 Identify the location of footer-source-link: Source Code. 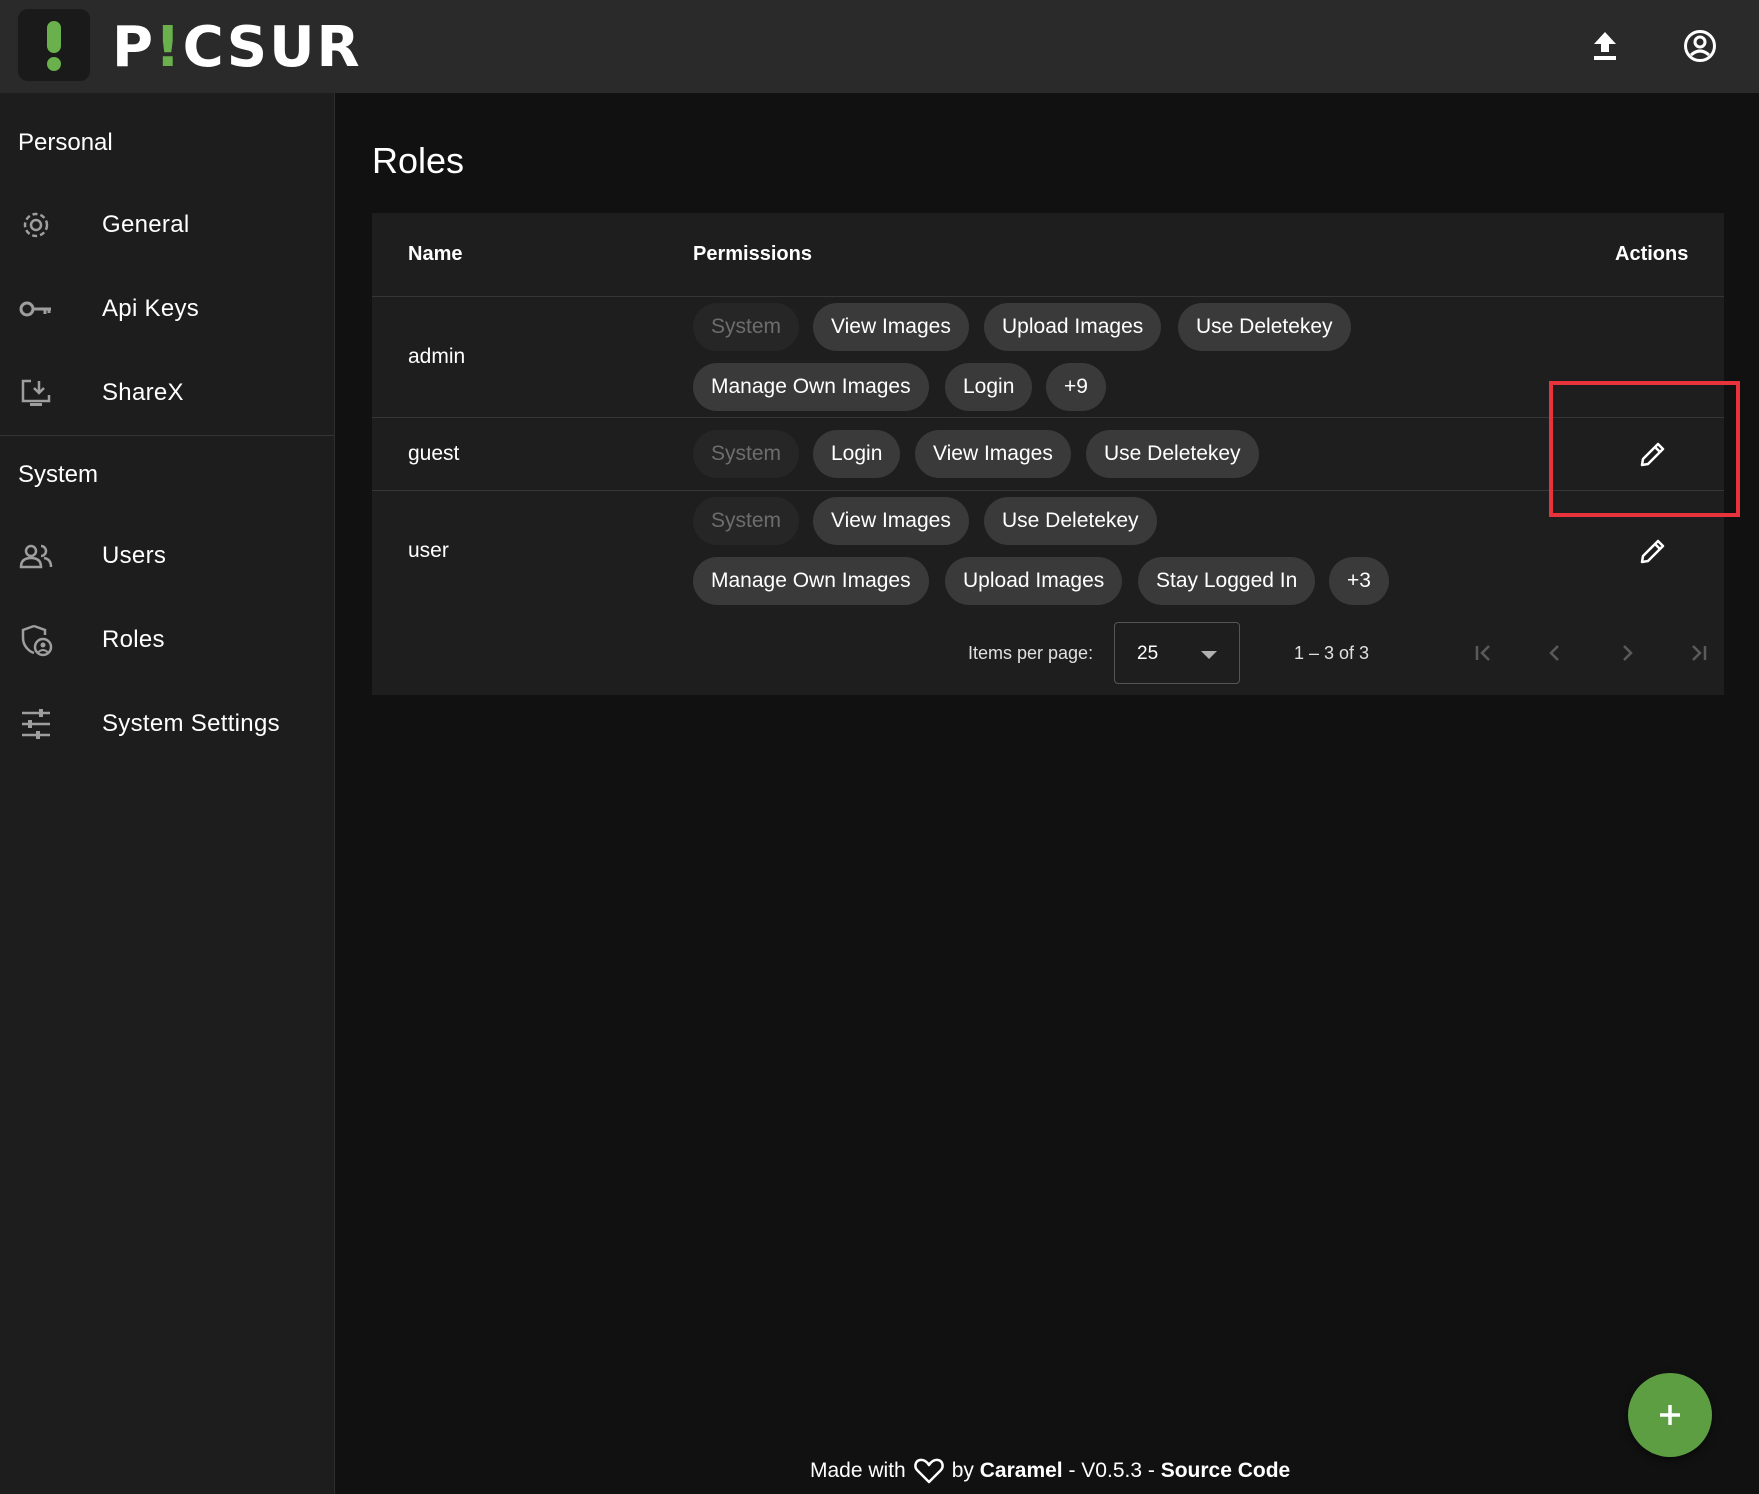
(1226, 1471).